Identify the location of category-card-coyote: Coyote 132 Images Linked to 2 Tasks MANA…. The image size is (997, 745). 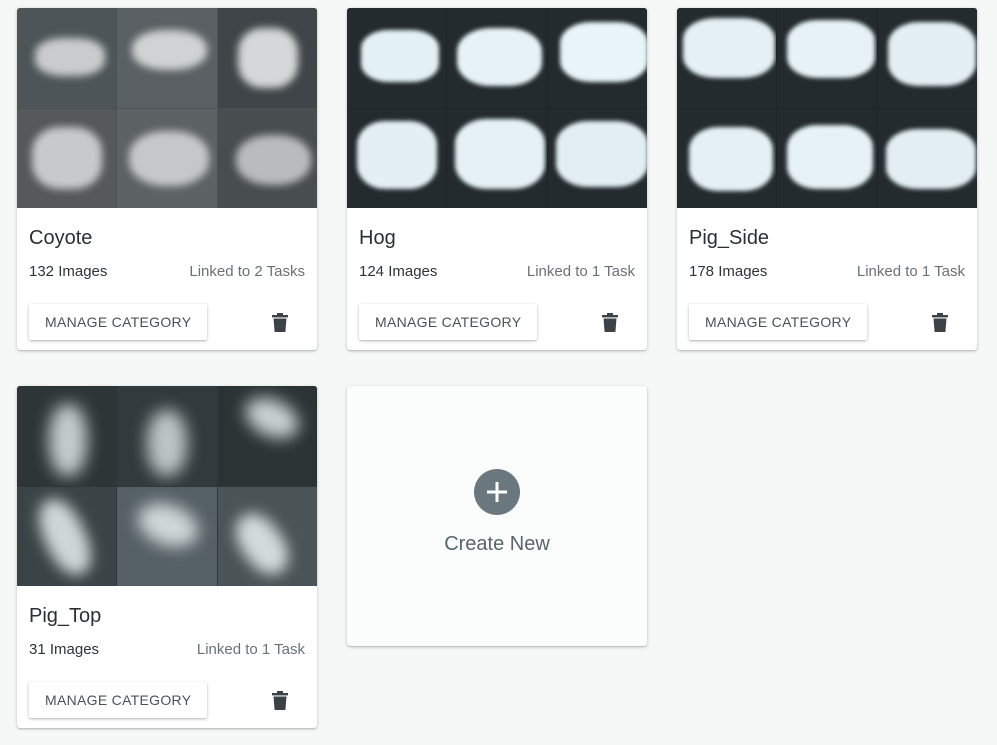
(167, 179).